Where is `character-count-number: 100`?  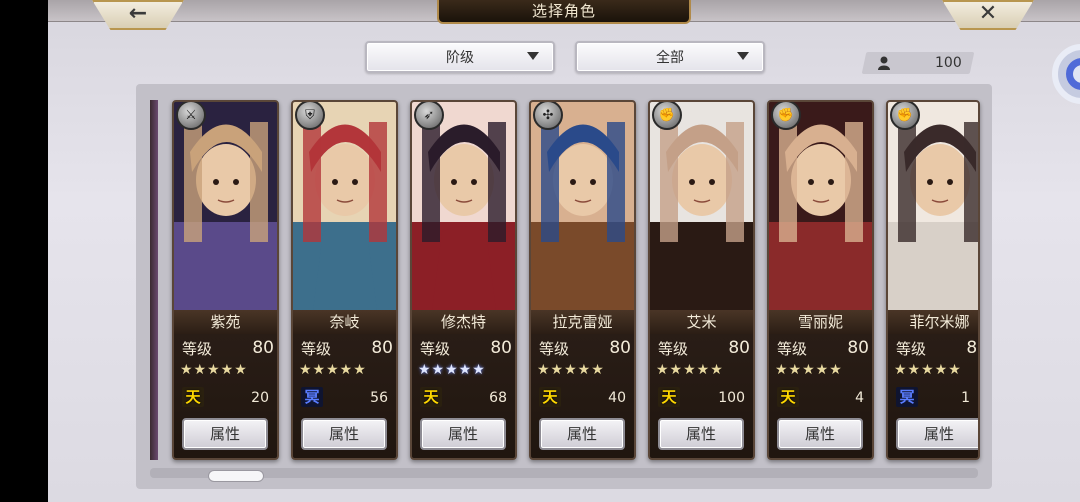
character-count-number: 100 is located at coordinates (731, 398).